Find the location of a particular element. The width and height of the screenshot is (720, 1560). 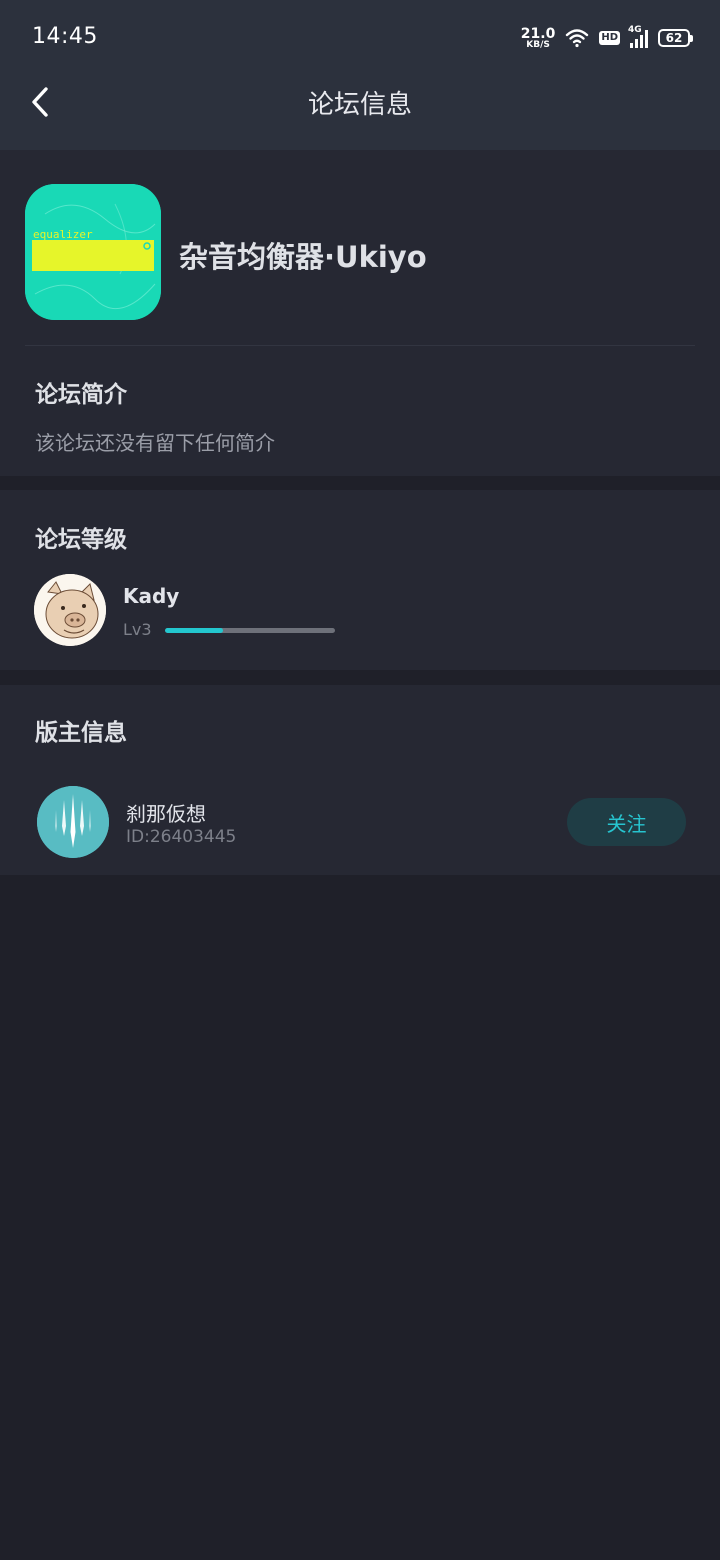

status-icons: 21.0 KB/S HD 4G 62 is located at coordinates (607, 38).